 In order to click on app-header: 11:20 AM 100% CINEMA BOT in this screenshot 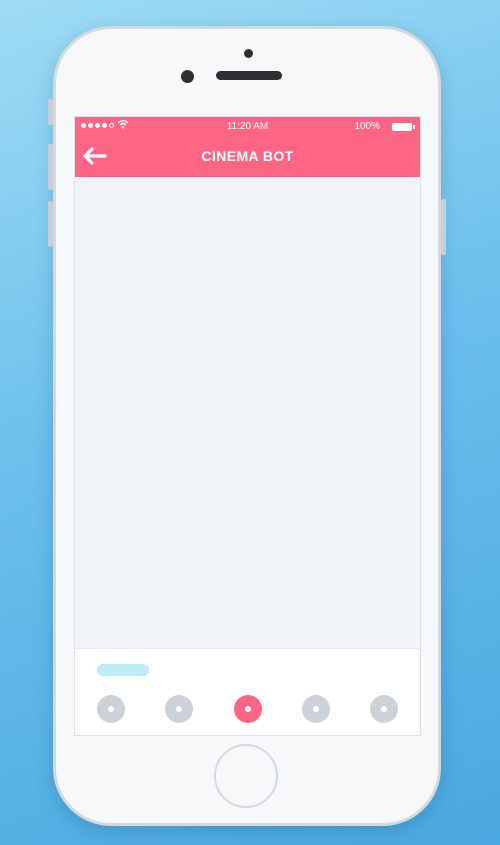, I will do `click(247, 147)`.